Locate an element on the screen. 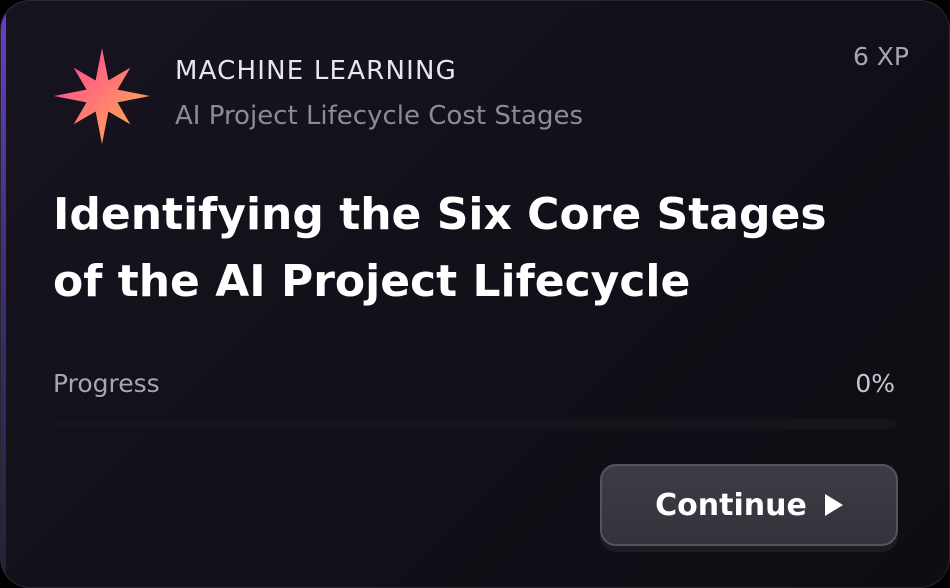  subcategory-label: AI Project Lifecycle Cost Stages is located at coordinates (379, 116).